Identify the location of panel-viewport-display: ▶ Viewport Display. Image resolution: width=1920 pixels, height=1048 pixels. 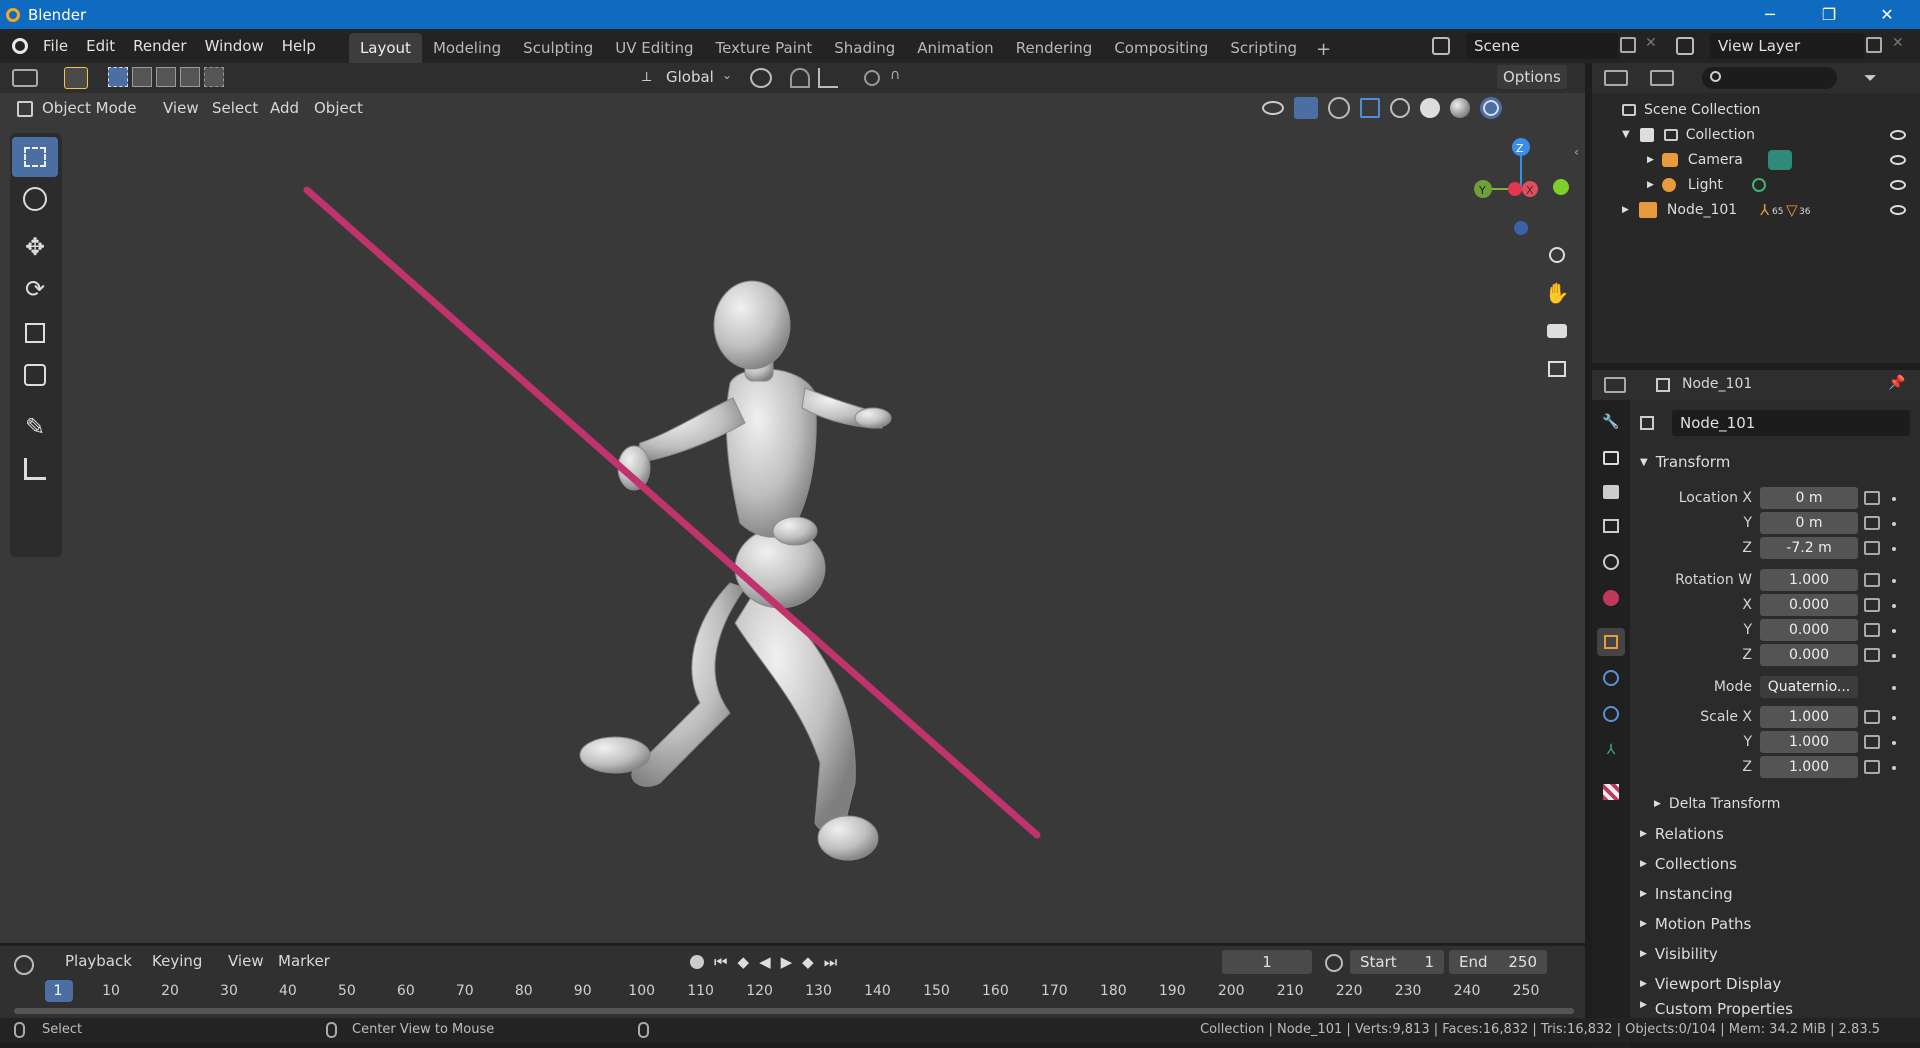
(1778, 984).